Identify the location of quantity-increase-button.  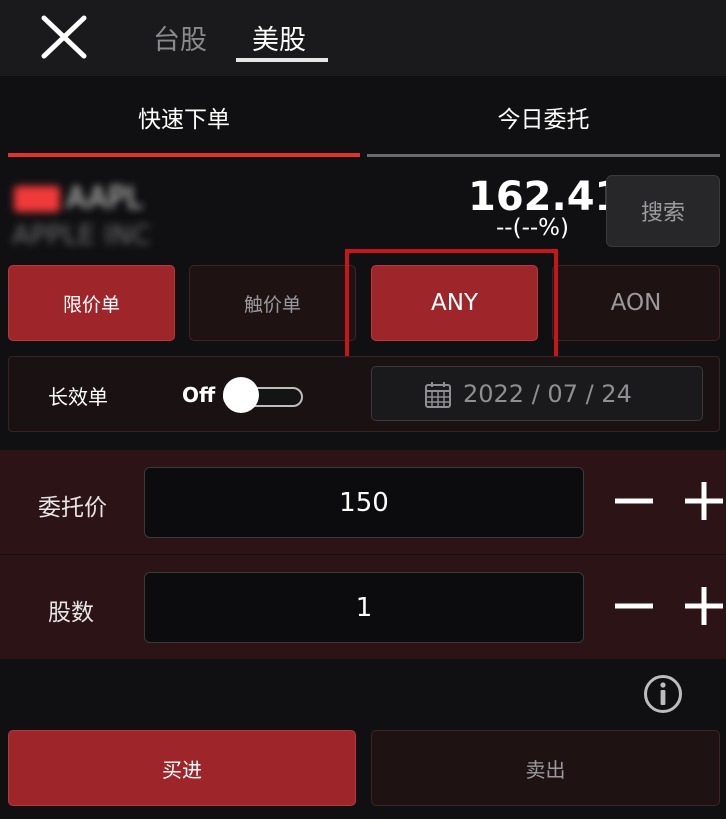
(704, 606).